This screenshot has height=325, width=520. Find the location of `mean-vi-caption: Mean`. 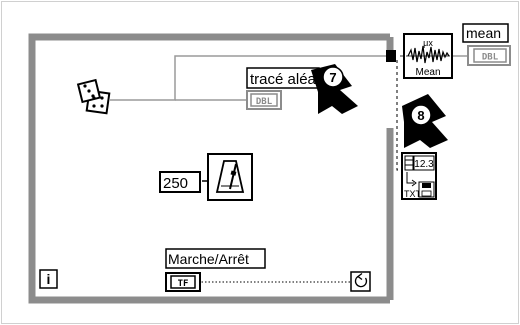

mean-vi-caption: Mean is located at coordinates (427, 72).